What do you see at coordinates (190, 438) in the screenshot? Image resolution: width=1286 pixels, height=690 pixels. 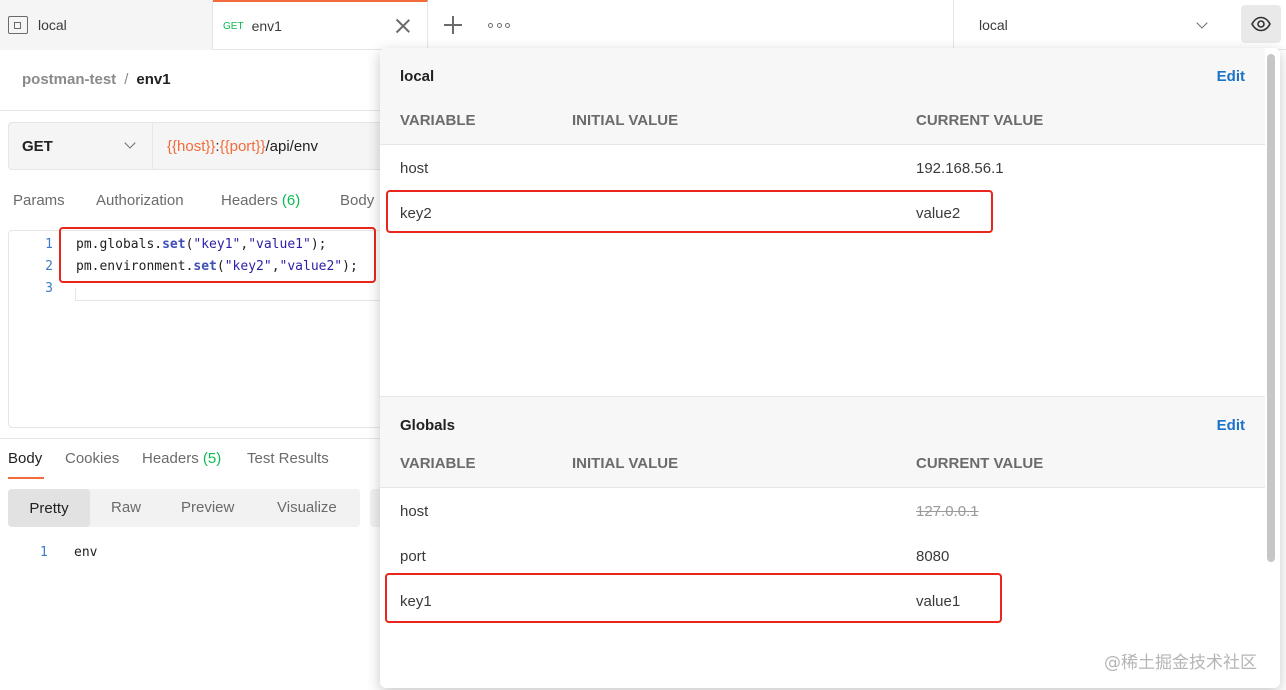 I see `response-divider` at bounding box center [190, 438].